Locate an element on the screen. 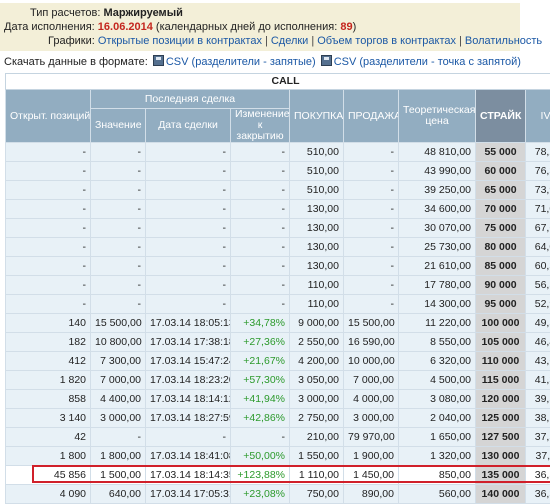 The height and width of the screenshot is (504, 550). cell-sell: 4 000,00 is located at coordinates (371, 399).